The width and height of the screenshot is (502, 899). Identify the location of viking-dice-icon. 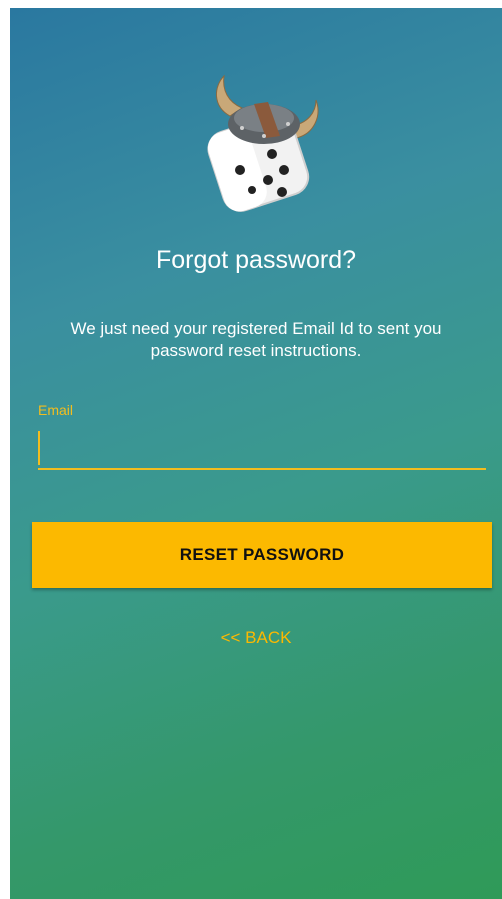
(263, 143).